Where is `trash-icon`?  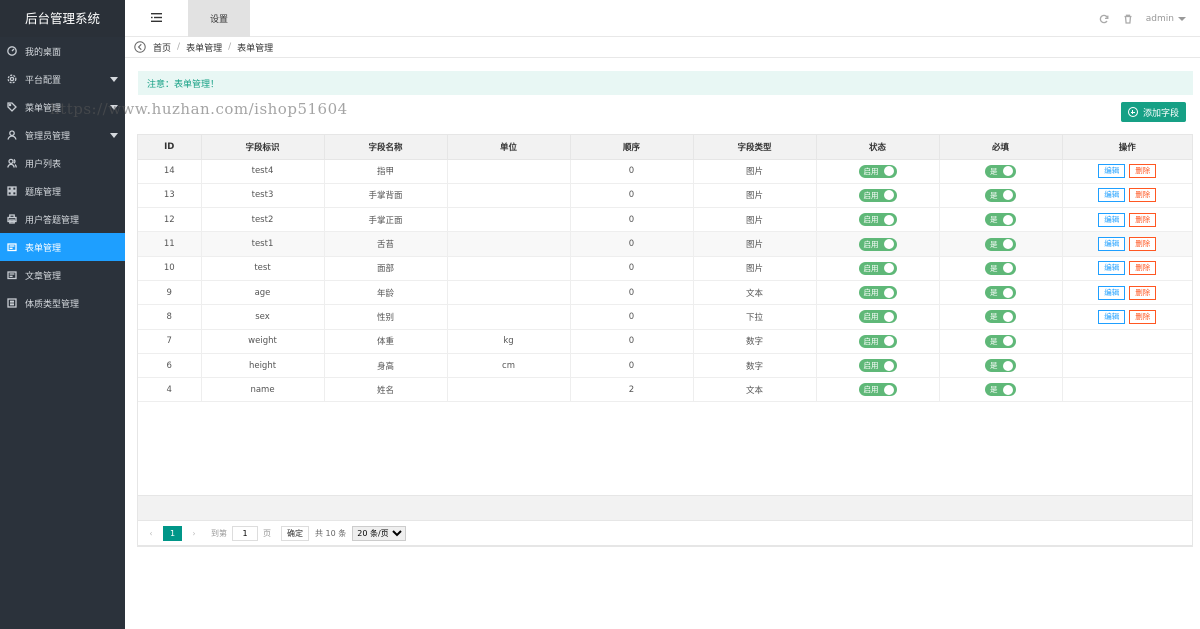
trash-icon is located at coordinates (1128, 19).